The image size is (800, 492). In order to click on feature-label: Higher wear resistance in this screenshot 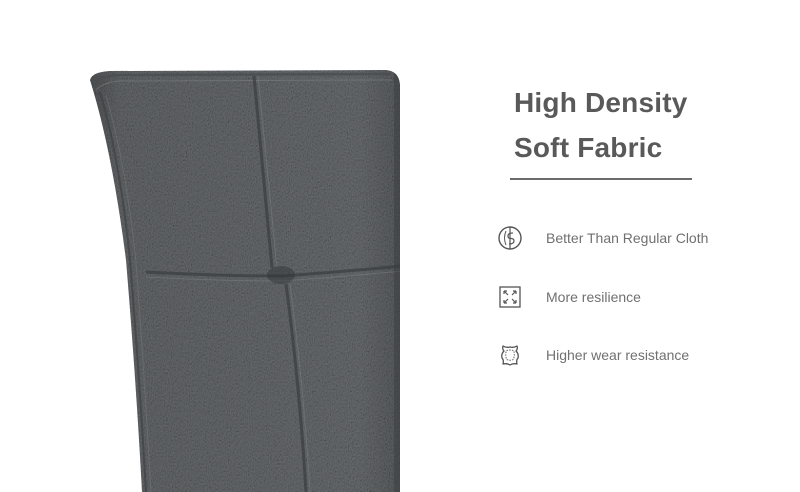, I will do `click(618, 355)`.